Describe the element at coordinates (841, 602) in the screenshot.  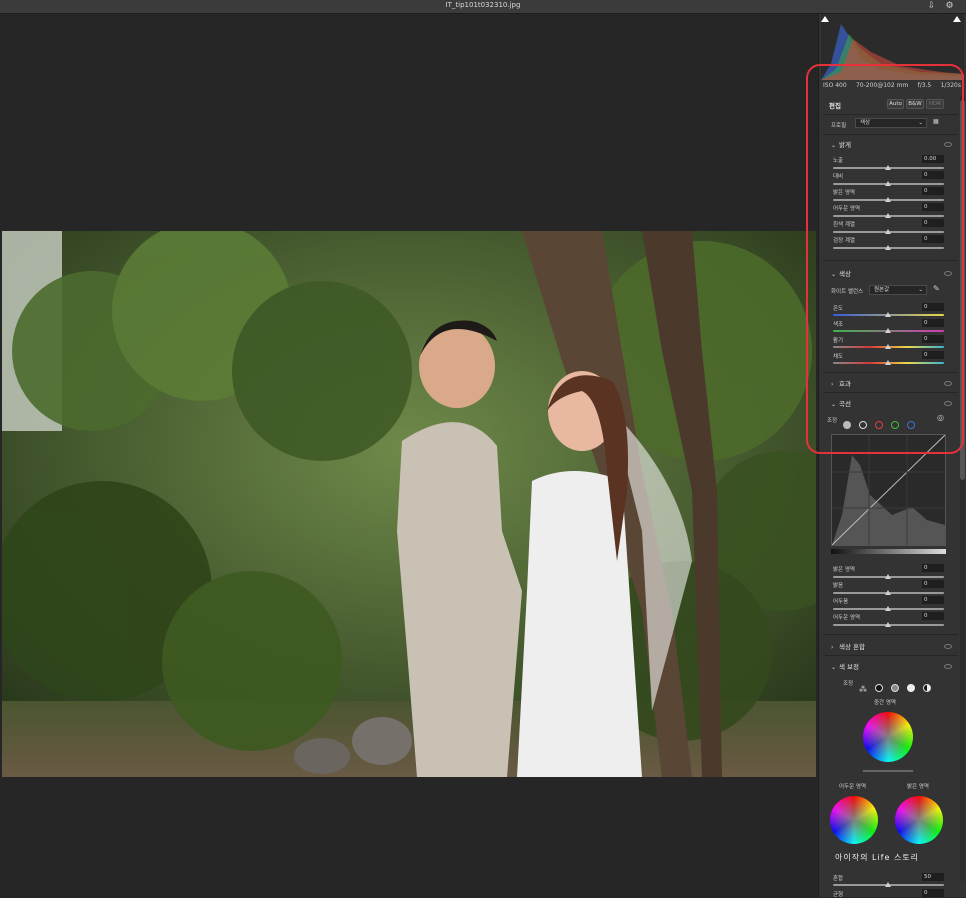
I see `curve-darks-label: 어두움` at that location.